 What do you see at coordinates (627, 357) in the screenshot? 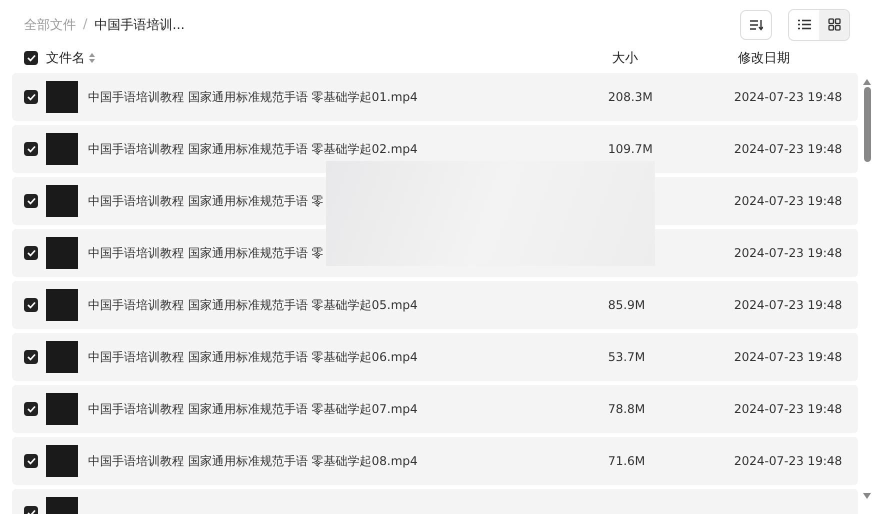
I see `file-size: 53.7M` at bounding box center [627, 357].